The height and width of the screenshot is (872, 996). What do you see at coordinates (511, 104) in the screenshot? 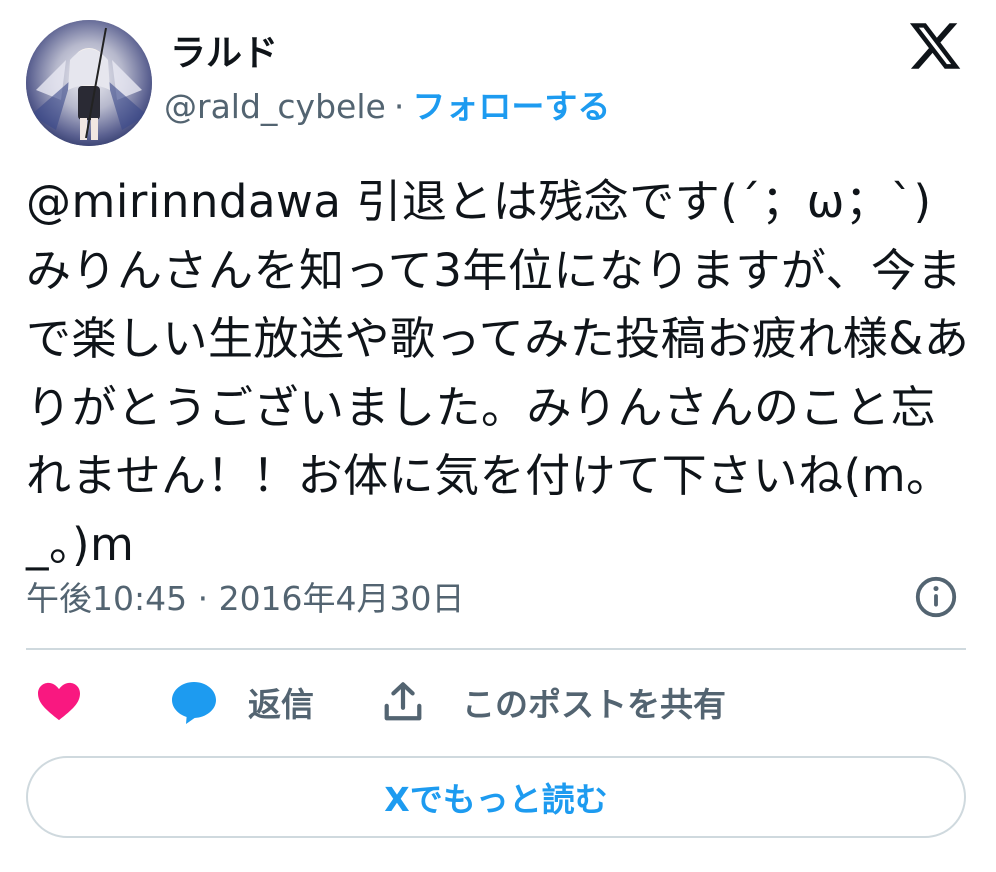
I see `follow-link: フォローする` at bounding box center [511, 104].